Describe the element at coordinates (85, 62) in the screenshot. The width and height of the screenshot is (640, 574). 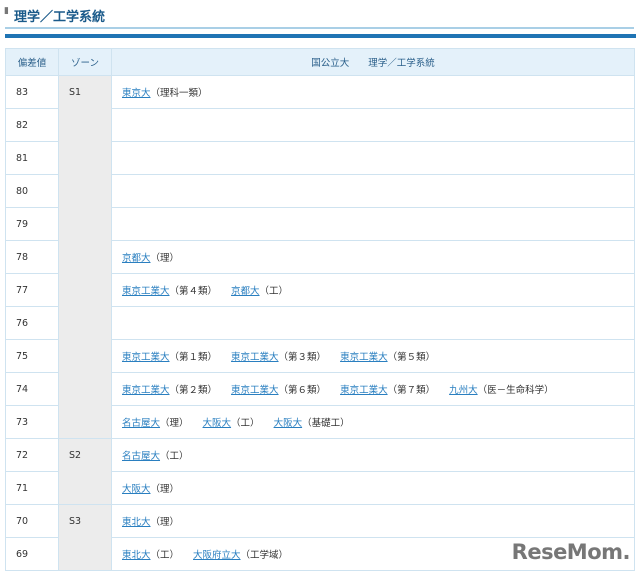
I see `header-zone: ゾーン` at that location.